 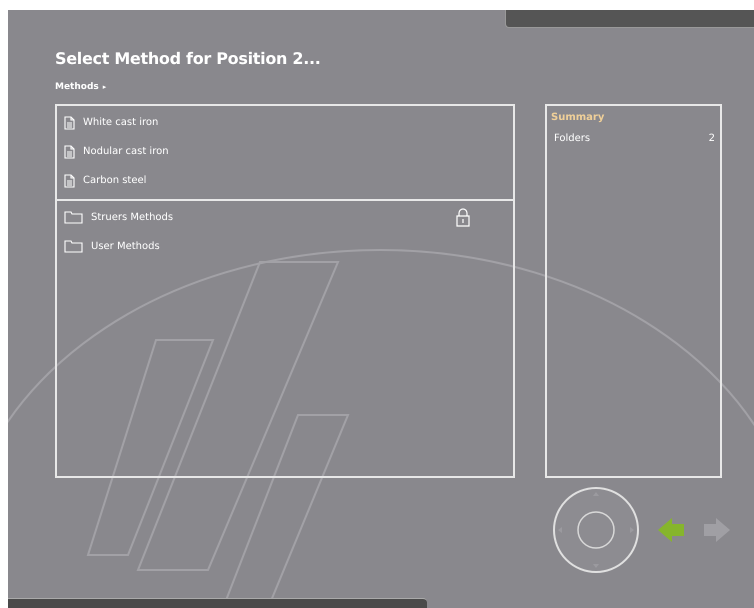 What do you see at coordinates (717, 530) in the screenshot?
I see `forward-arrow-icon` at bounding box center [717, 530].